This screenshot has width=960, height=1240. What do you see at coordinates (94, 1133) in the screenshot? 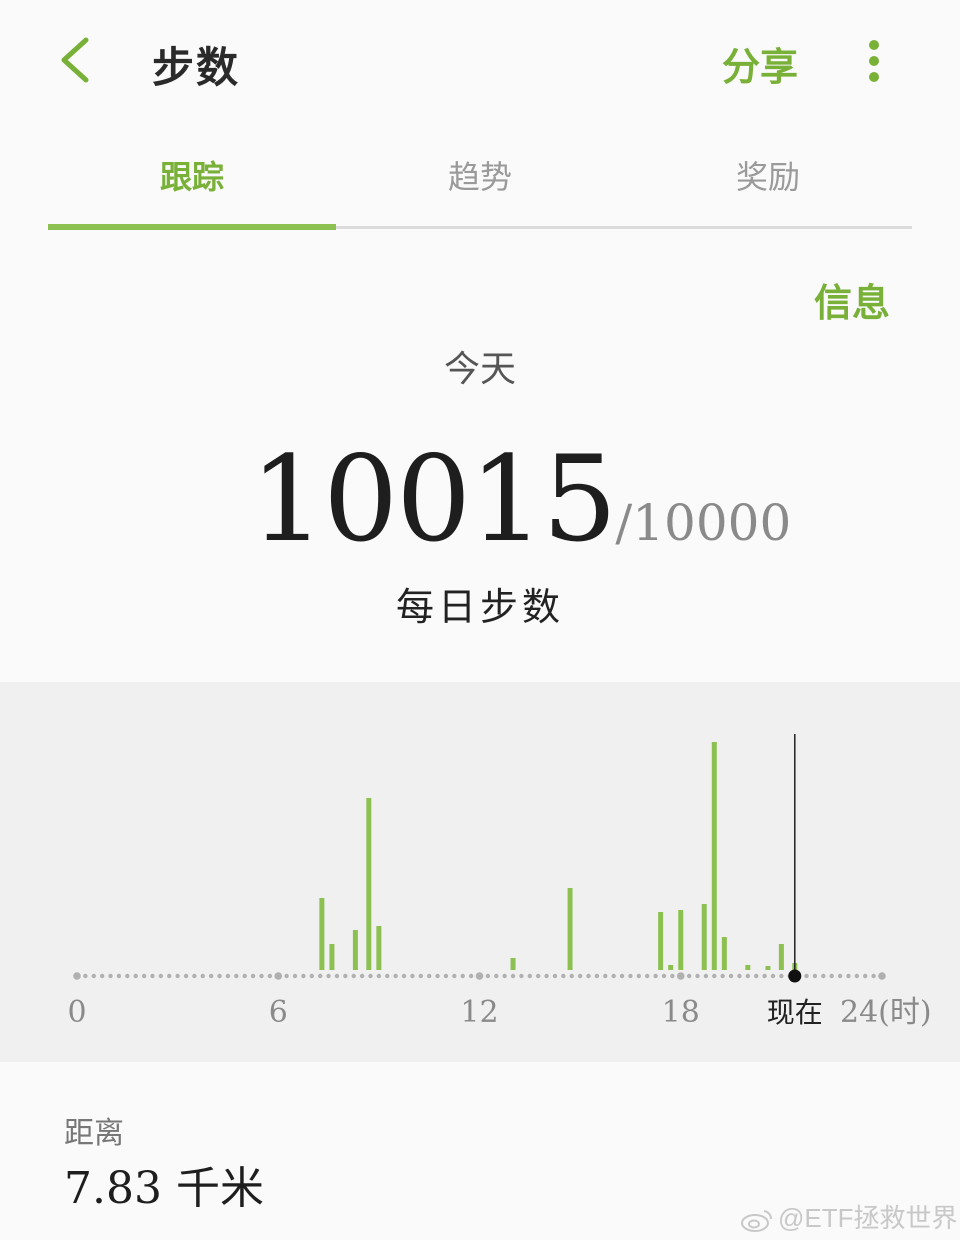
I see `distance-label: 距离` at bounding box center [94, 1133].